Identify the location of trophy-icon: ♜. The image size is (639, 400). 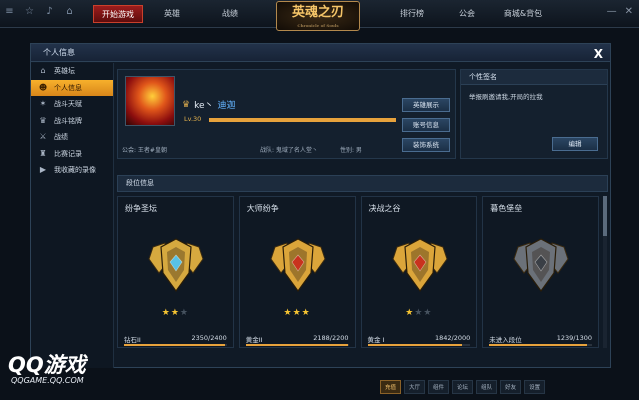
(43, 153).